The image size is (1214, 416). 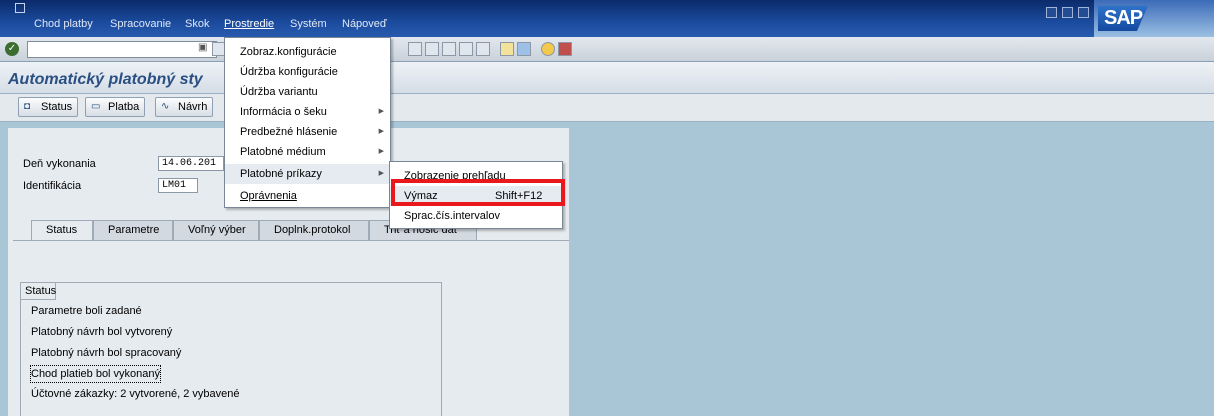 I want to click on menu-item-label: Platobné príkazy, so click(x=281, y=174).